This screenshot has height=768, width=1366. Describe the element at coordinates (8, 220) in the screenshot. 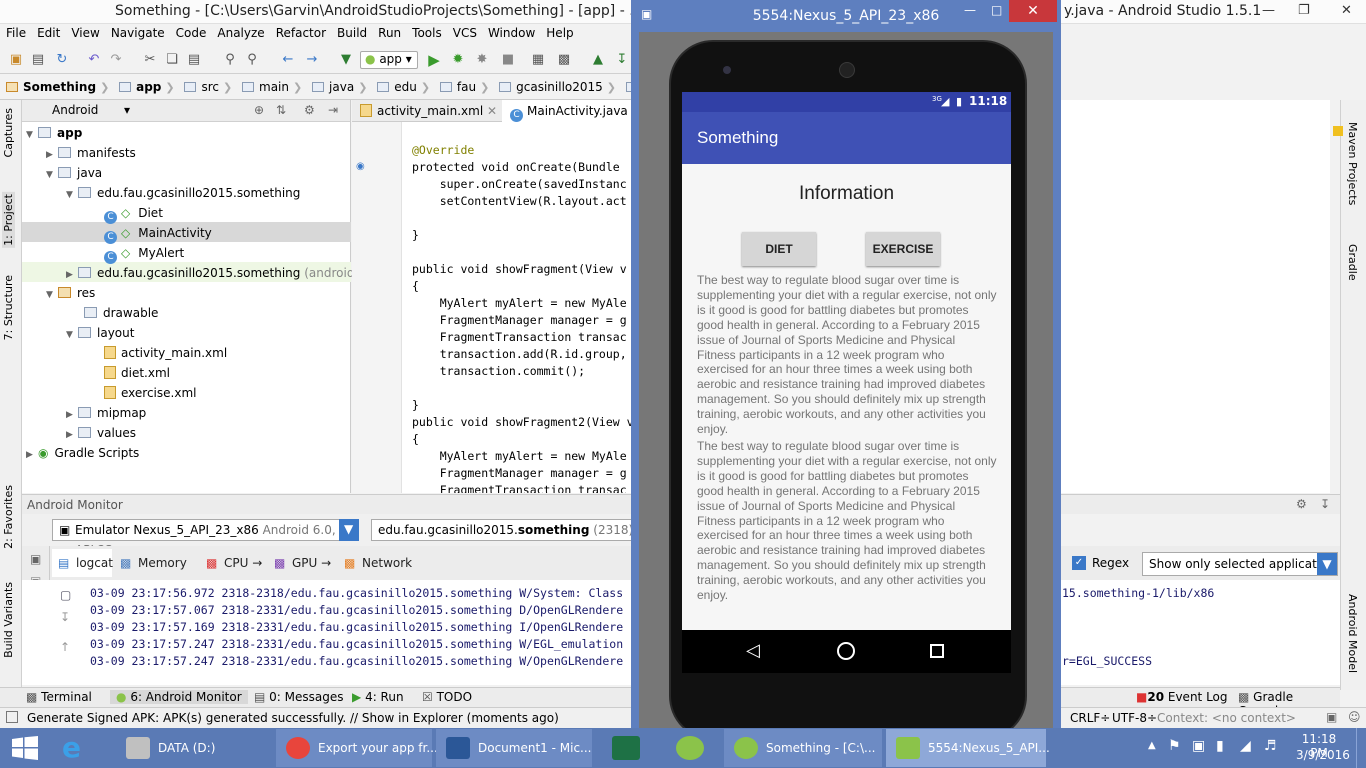

I see `tool-project: 1: Project` at that location.